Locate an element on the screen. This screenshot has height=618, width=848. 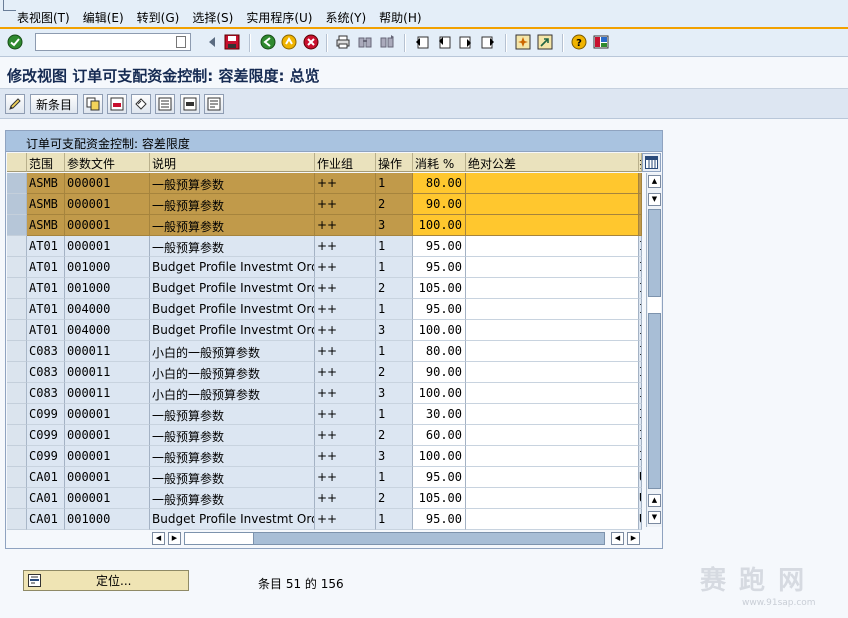
cell-usage-percent: 80.00 is located at coordinates (439, 351).